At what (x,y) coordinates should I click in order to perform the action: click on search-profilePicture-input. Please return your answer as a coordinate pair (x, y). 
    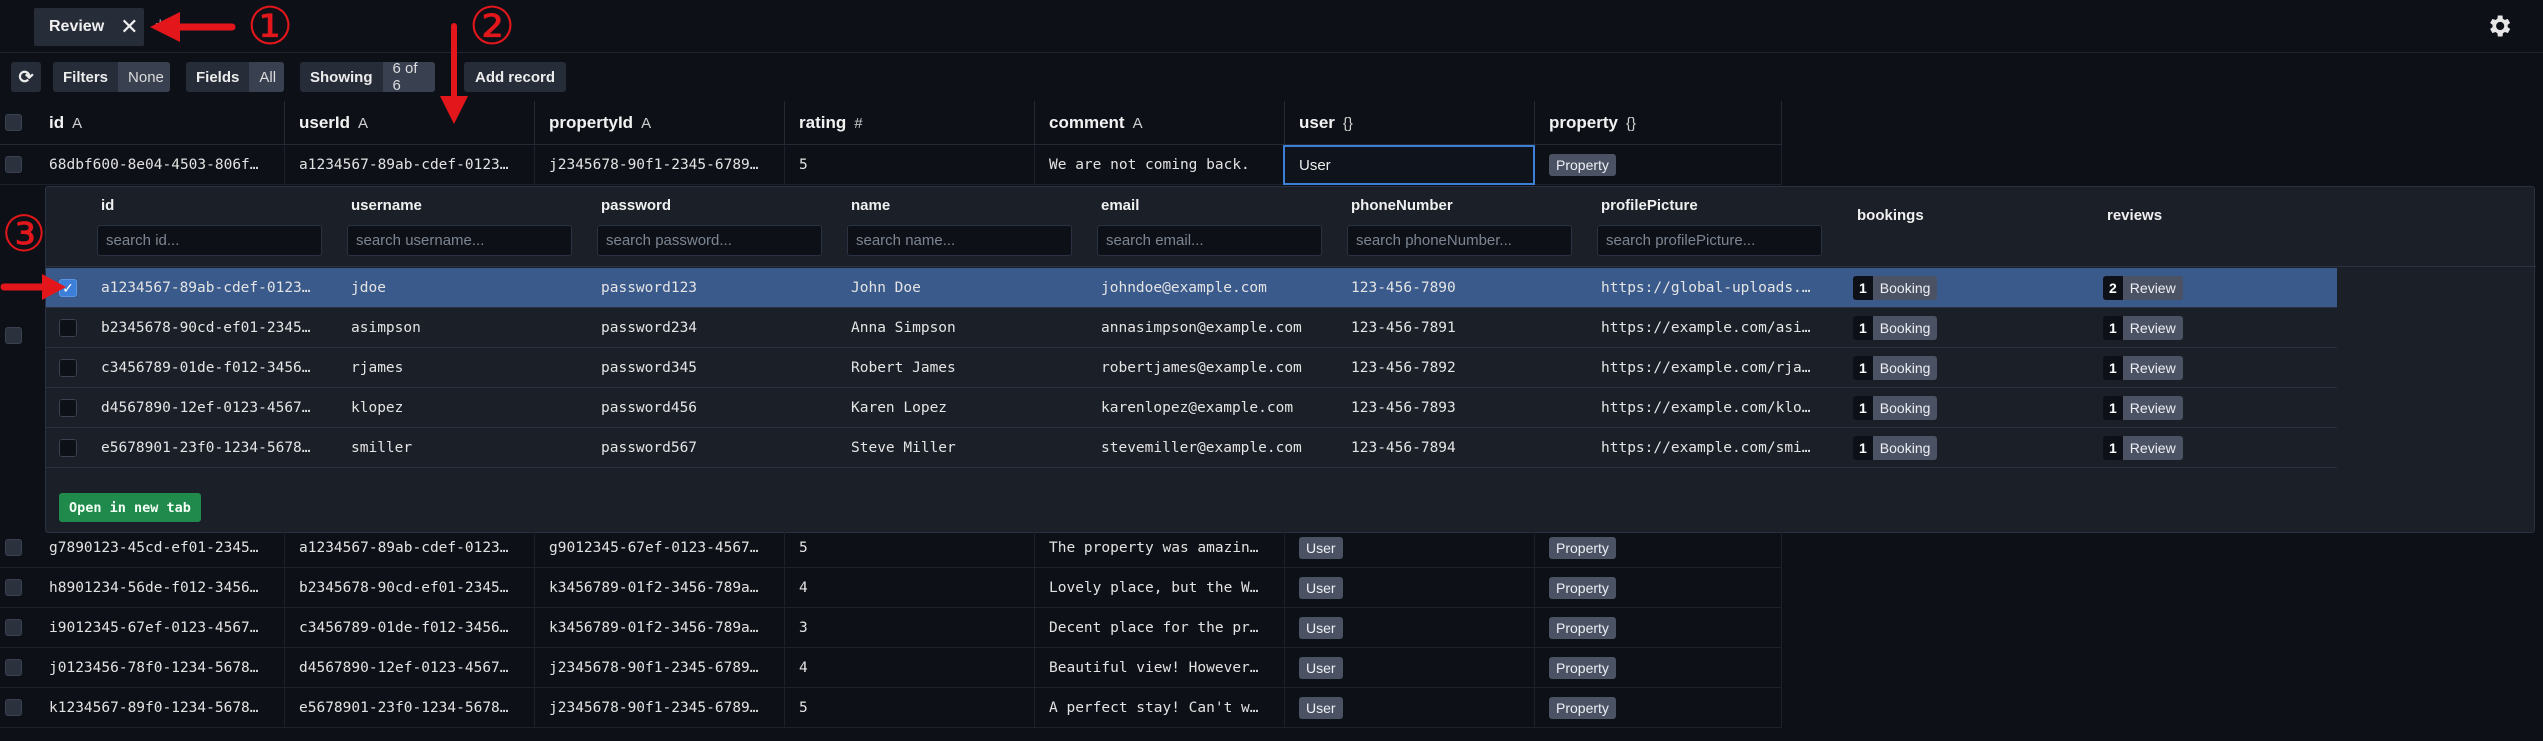
    Looking at the image, I should click on (1709, 240).